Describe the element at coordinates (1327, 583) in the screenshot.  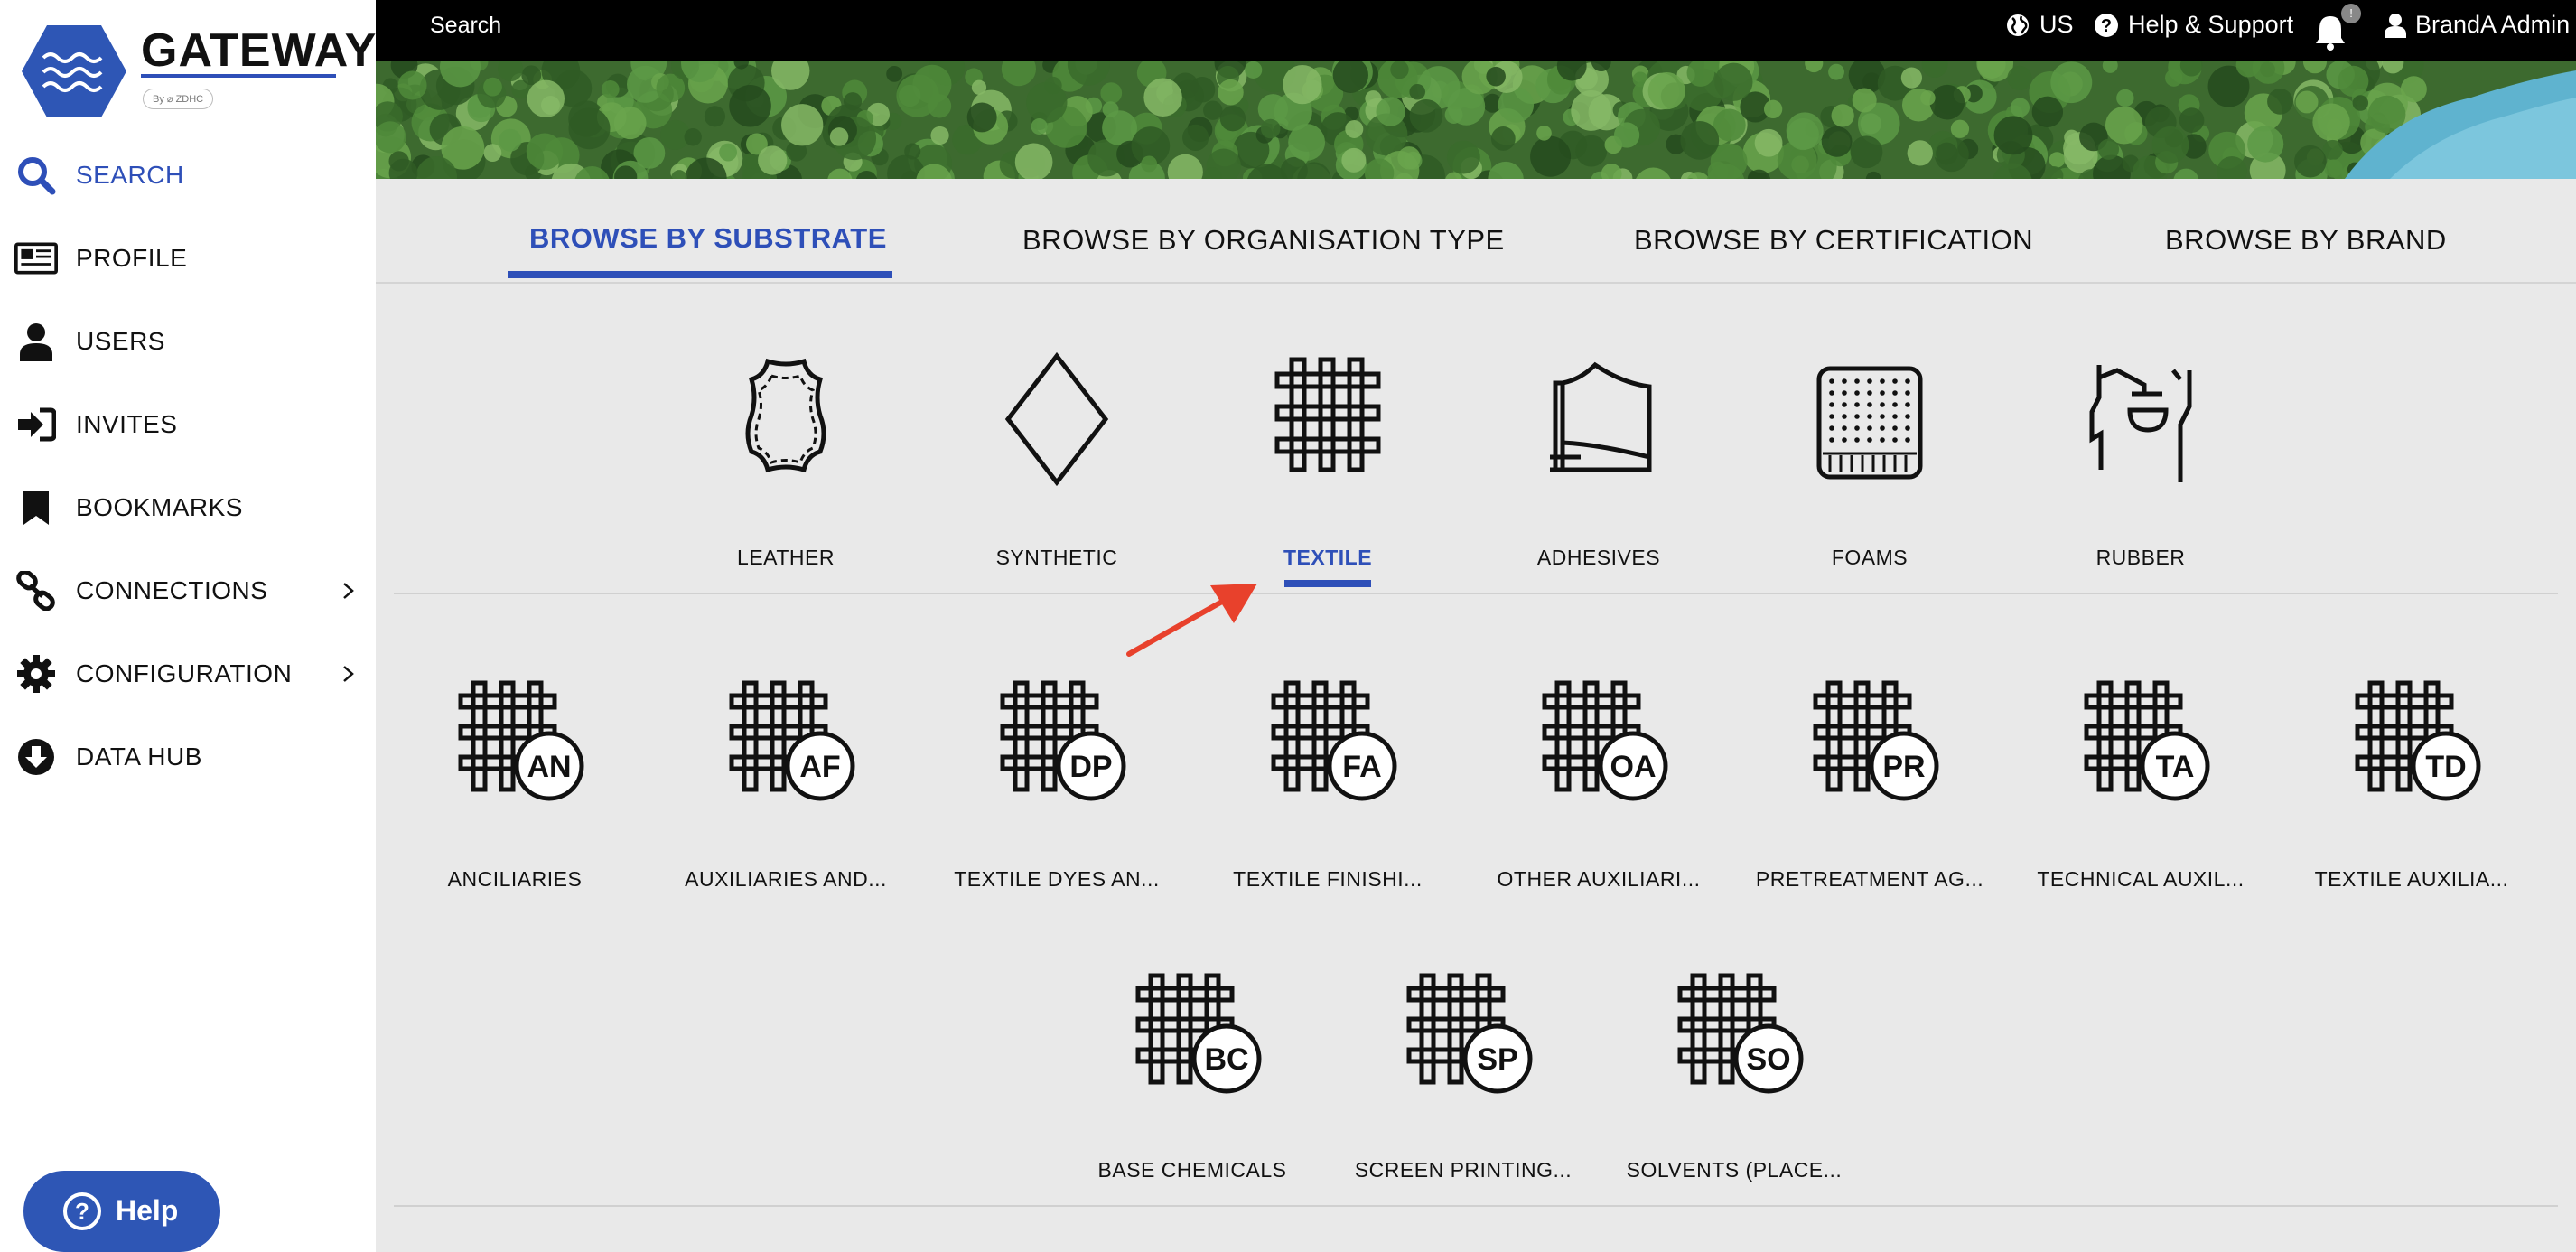
I see `active-substrate-indicator` at that location.